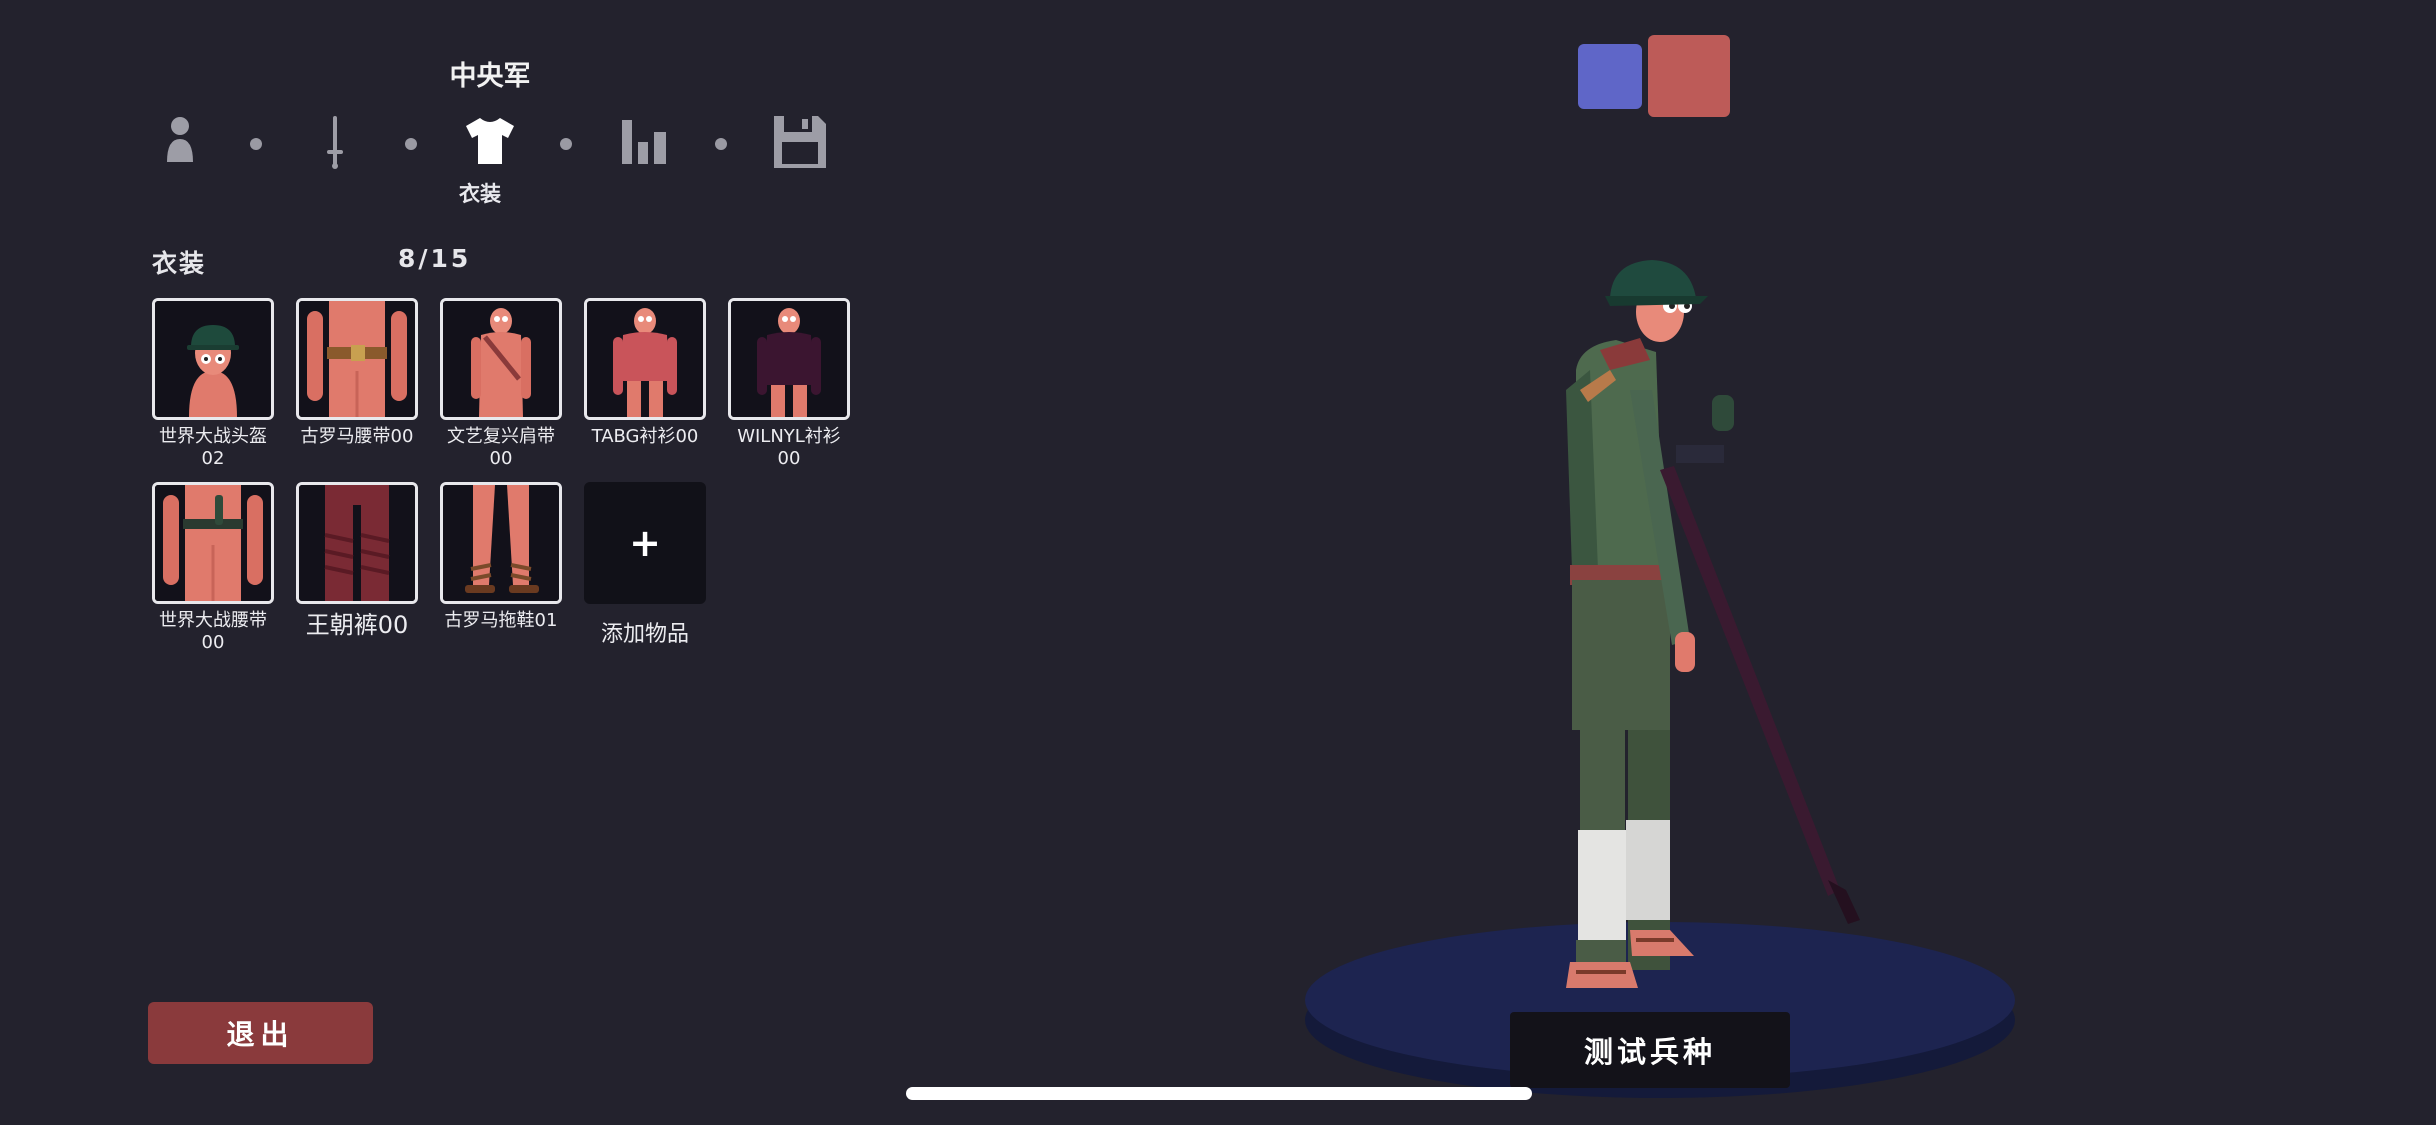  I want to click on plus-icon: +, so click(645, 543).